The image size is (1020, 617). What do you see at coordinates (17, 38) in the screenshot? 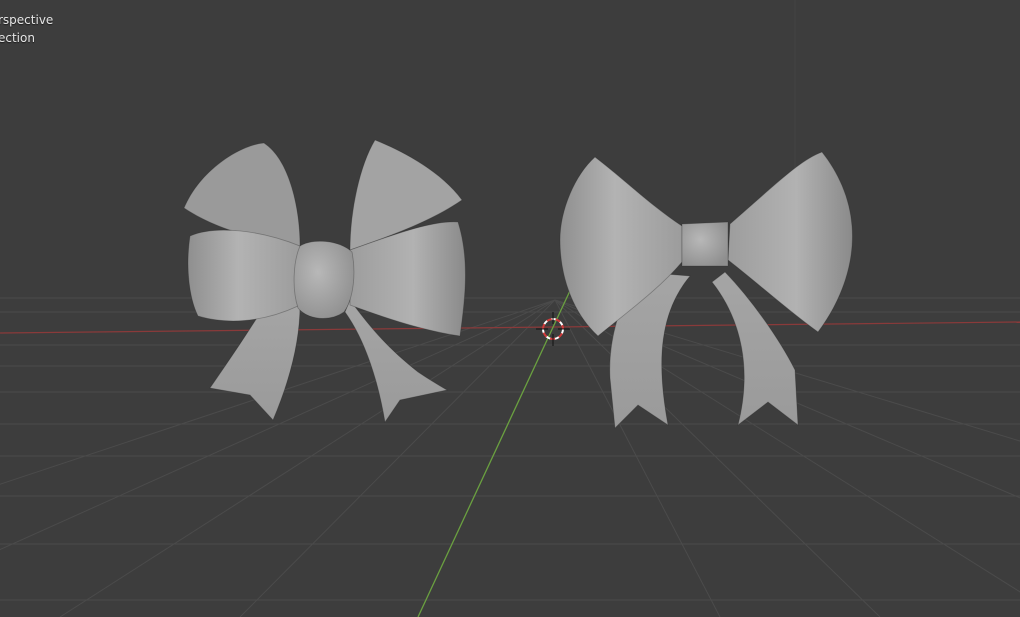
I see `collection-label: ection` at bounding box center [17, 38].